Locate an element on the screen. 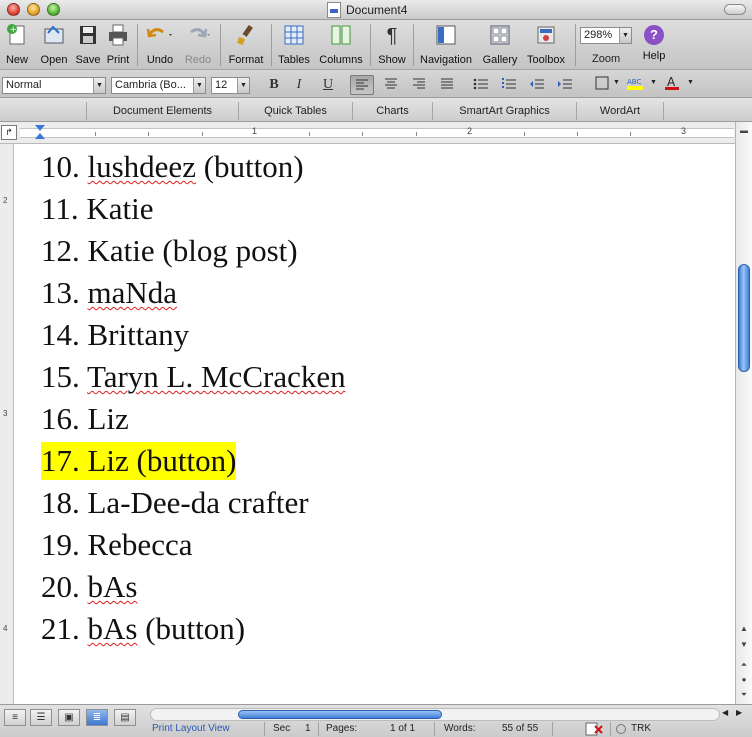  tab-wordart: WordArt is located at coordinates (620, 111).